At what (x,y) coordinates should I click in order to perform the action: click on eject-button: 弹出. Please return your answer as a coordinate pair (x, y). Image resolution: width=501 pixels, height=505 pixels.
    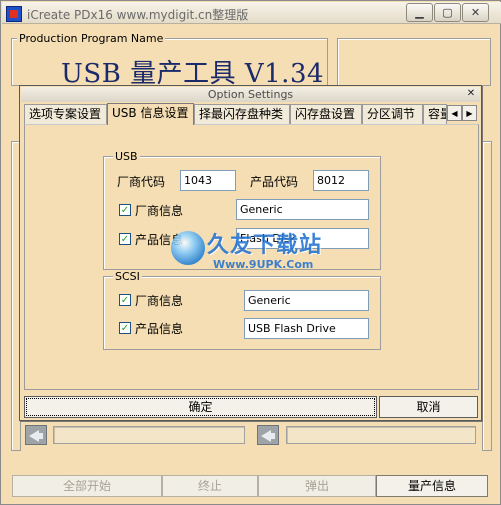
    Looking at the image, I should click on (317, 486).